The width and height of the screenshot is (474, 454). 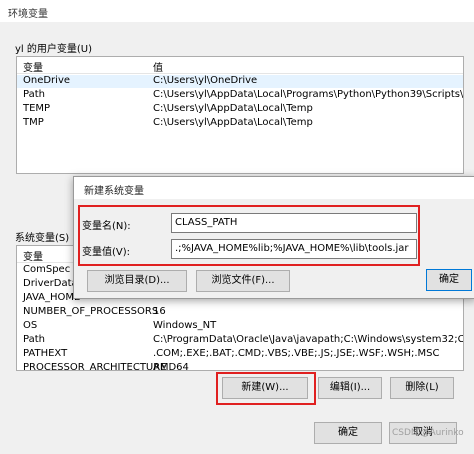 I want to click on list-item: NUMBER_OF_PROCESSORS 16, so click(x=240, y=312).